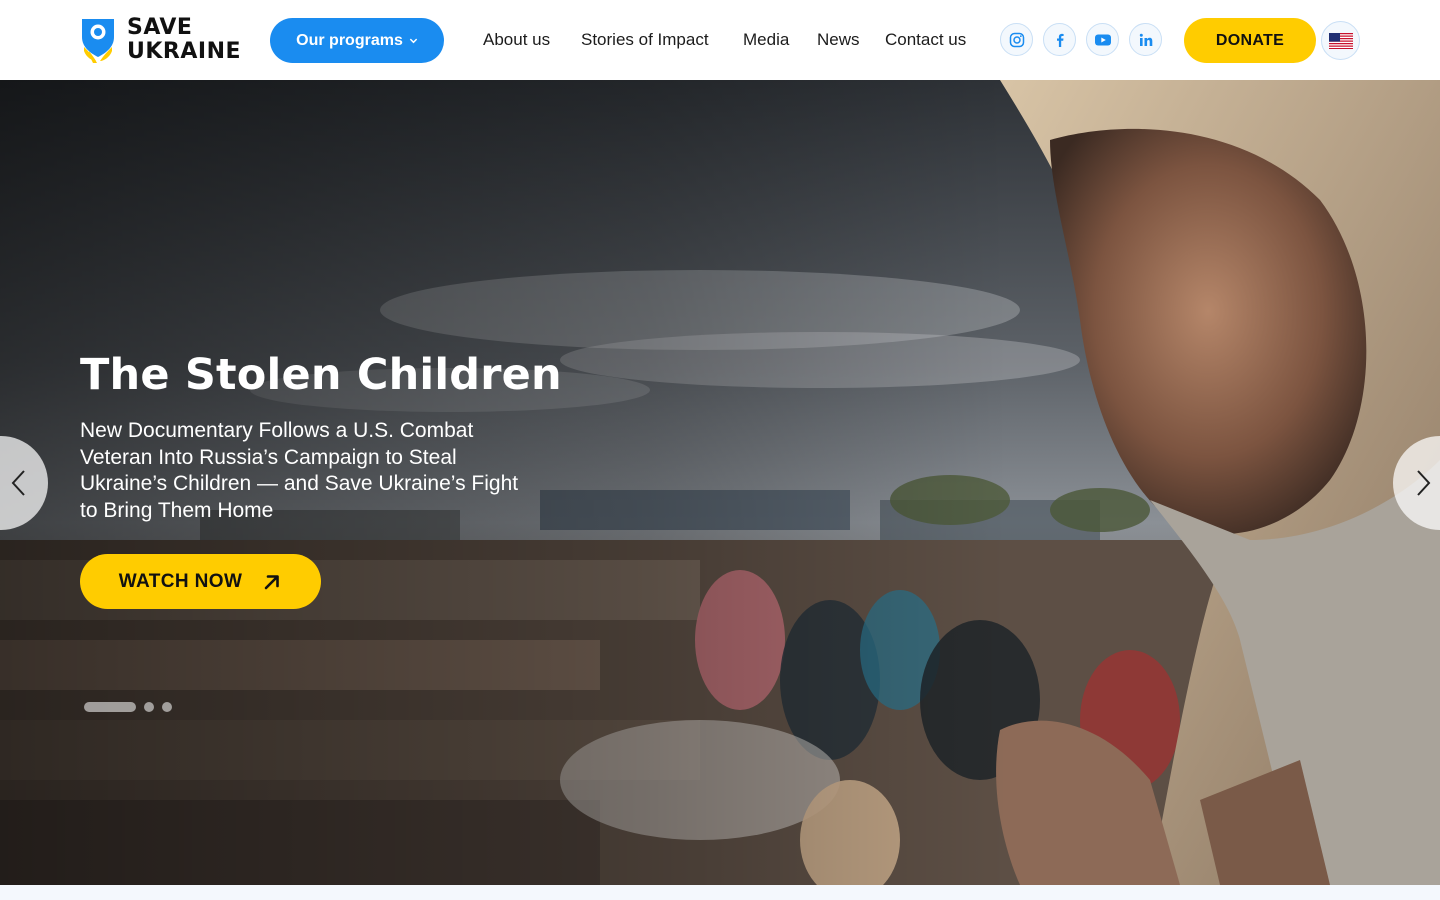 This screenshot has height=900, width=1440. What do you see at coordinates (925, 40) in the screenshot?
I see `nav-link-contact-us: Contact us` at bounding box center [925, 40].